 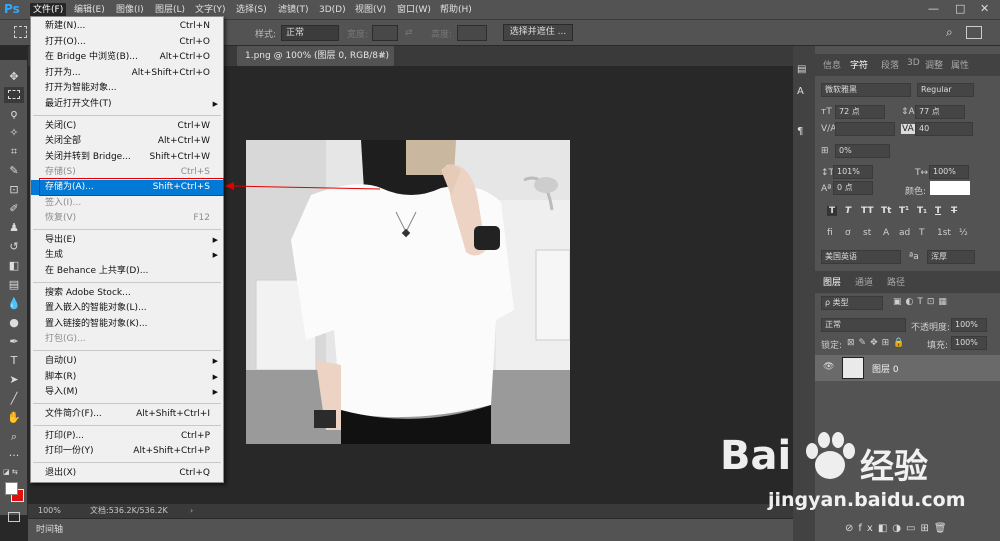 What do you see at coordinates (801, 69) in the screenshot?
I see `history-panel-icon: ▤` at bounding box center [801, 69].